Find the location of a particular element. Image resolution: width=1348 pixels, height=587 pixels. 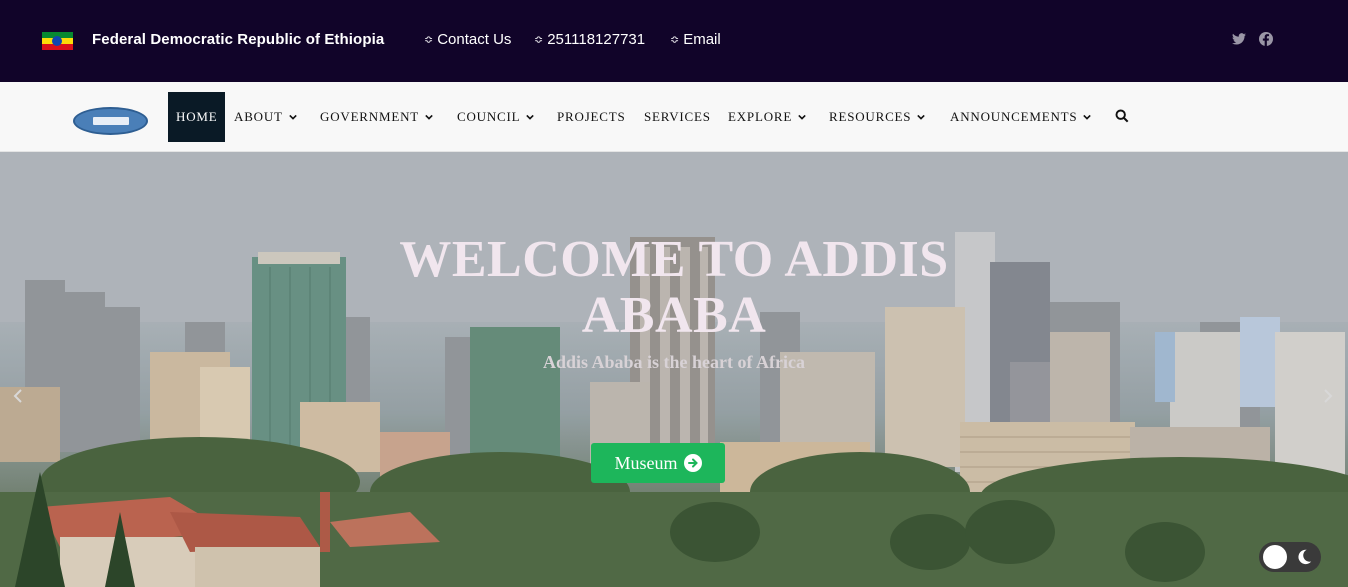

nav-resources: RESOURCES is located at coordinates (877, 117).